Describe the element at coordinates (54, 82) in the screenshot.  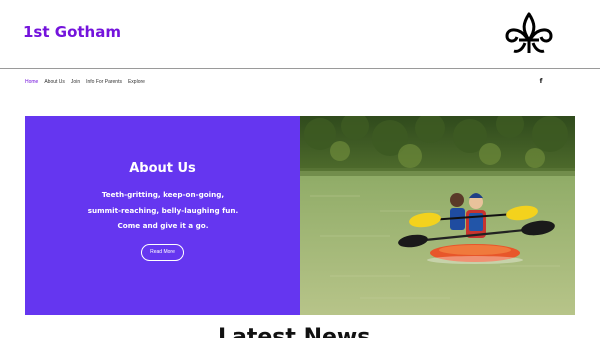
I see `nav-item-about-us: About Us` at that location.